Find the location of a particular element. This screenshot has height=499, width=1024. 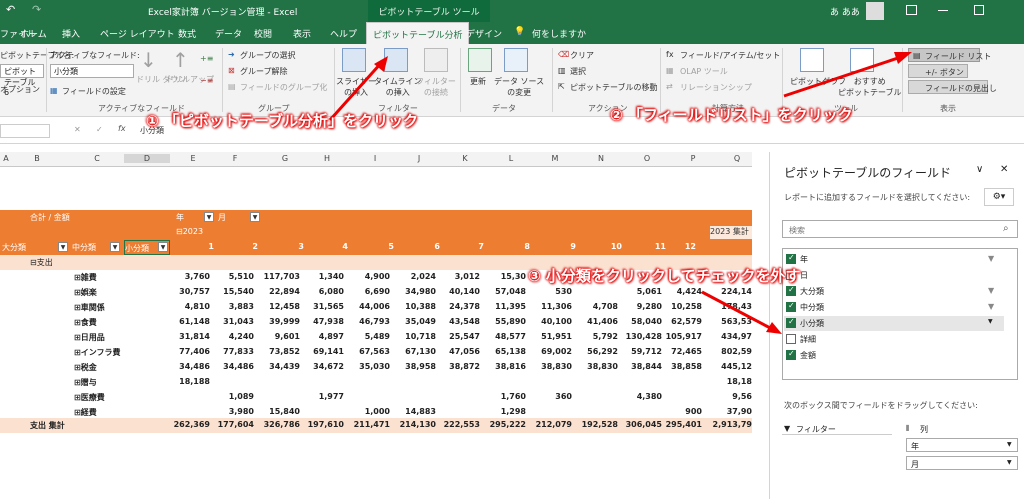

table-cell: 48,577 is located at coordinates (507, 336).